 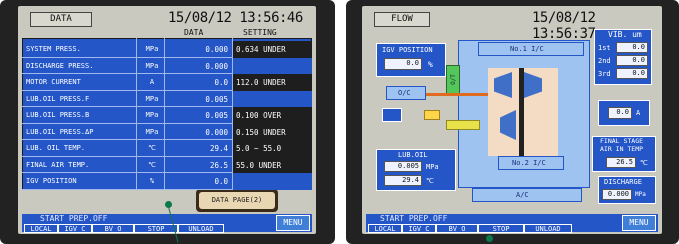 What do you see at coordinates (60, 131) in the screenshot?
I see `row-name: LUB.OIL PRESS.ΔP` at bounding box center [60, 131].